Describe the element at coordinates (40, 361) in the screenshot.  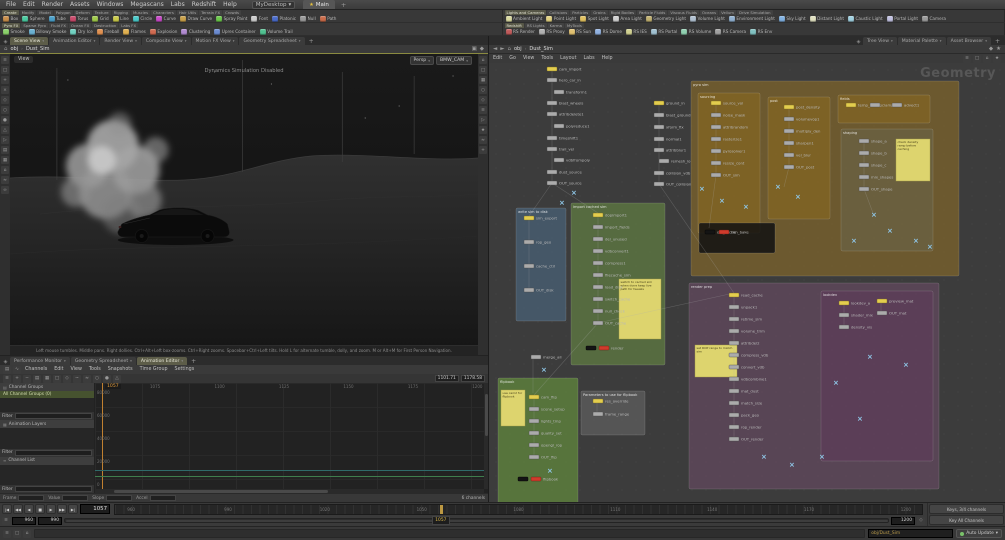
I see `pane-tab-performance-monitor: Performance Monitor ▾` at that location.